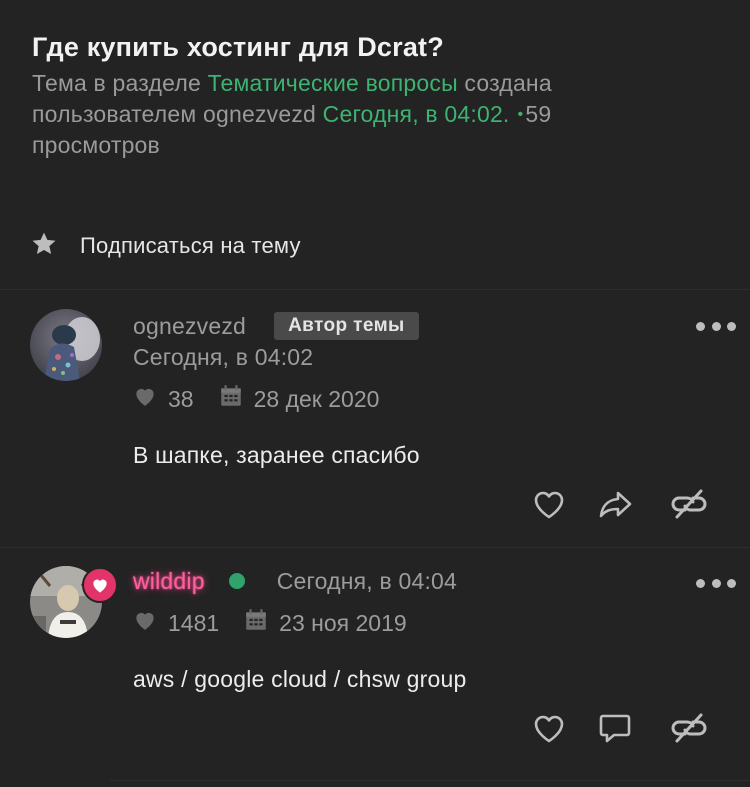 The height and width of the screenshot is (787, 750). What do you see at coordinates (120, 83) in the screenshot?
I see `meta-prefix: Тема в разделе` at bounding box center [120, 83].